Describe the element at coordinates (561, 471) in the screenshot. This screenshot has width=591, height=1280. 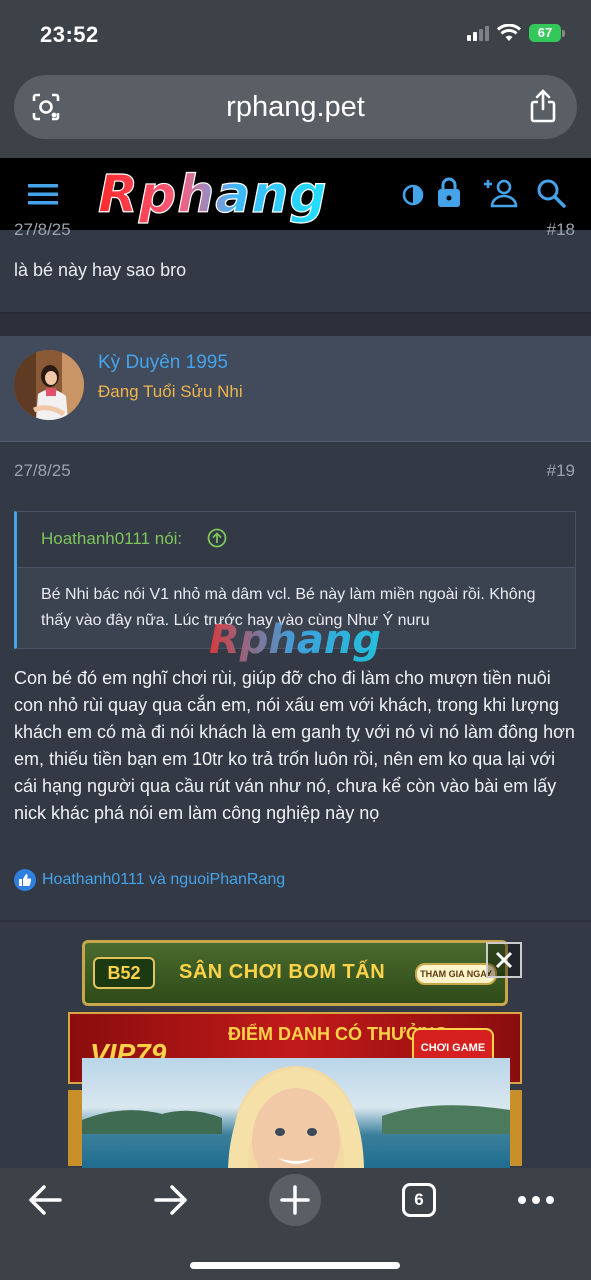
I see `post-number: #19` at that location.